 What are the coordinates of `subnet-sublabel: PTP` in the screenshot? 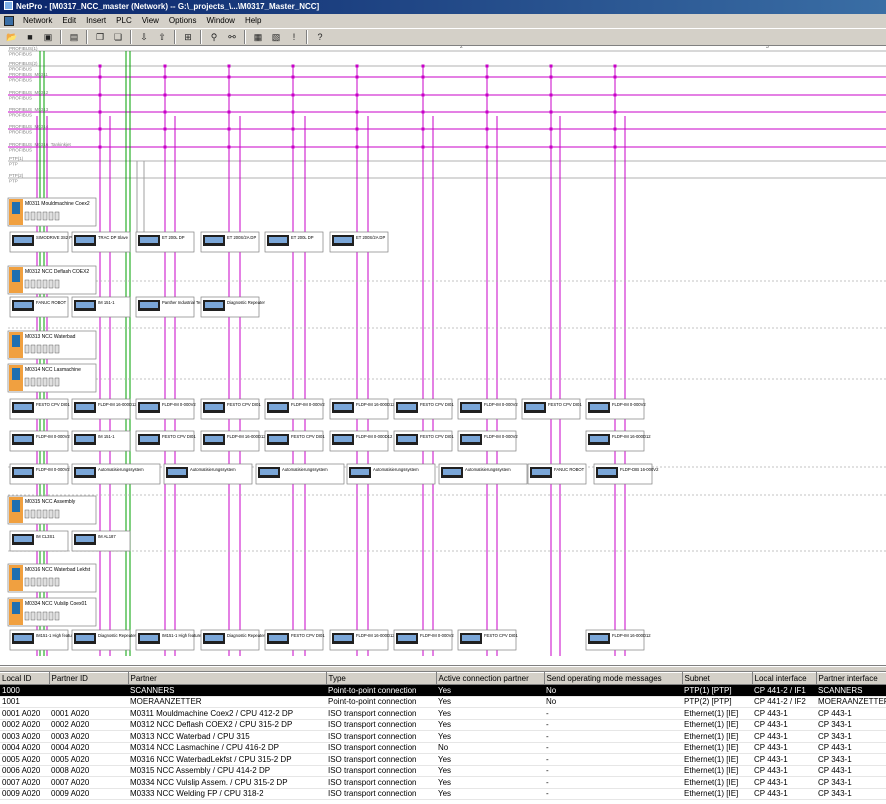 It's located at (13, 164).